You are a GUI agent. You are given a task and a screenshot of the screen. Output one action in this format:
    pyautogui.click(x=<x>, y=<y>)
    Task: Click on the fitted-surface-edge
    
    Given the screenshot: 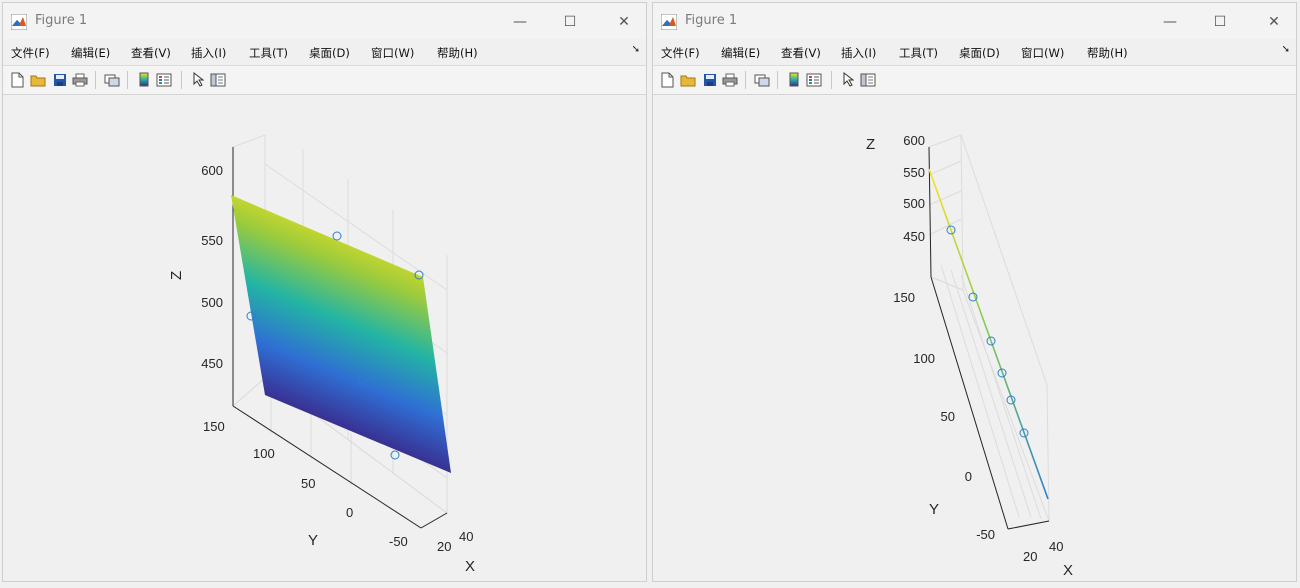 What is the action you would take?
    pyautogui.click(x=988, y=334)
    